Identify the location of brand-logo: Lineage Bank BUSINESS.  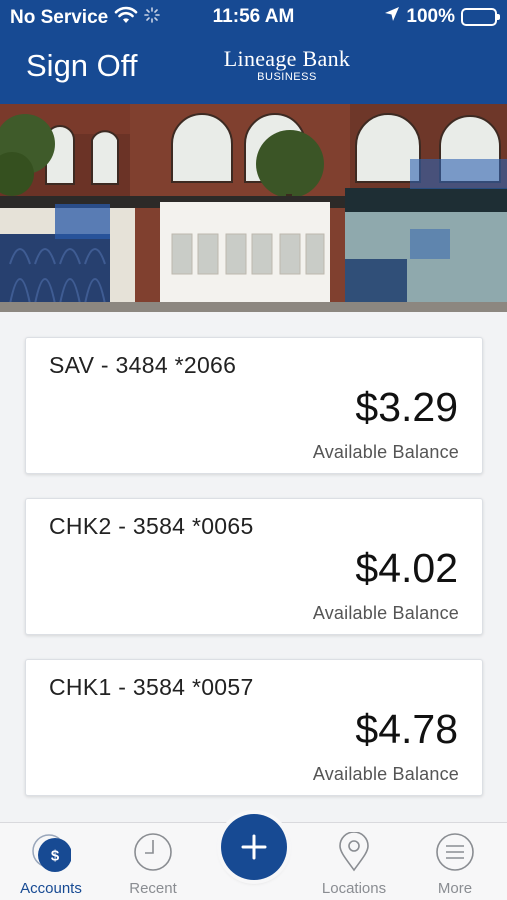
(287, 64).